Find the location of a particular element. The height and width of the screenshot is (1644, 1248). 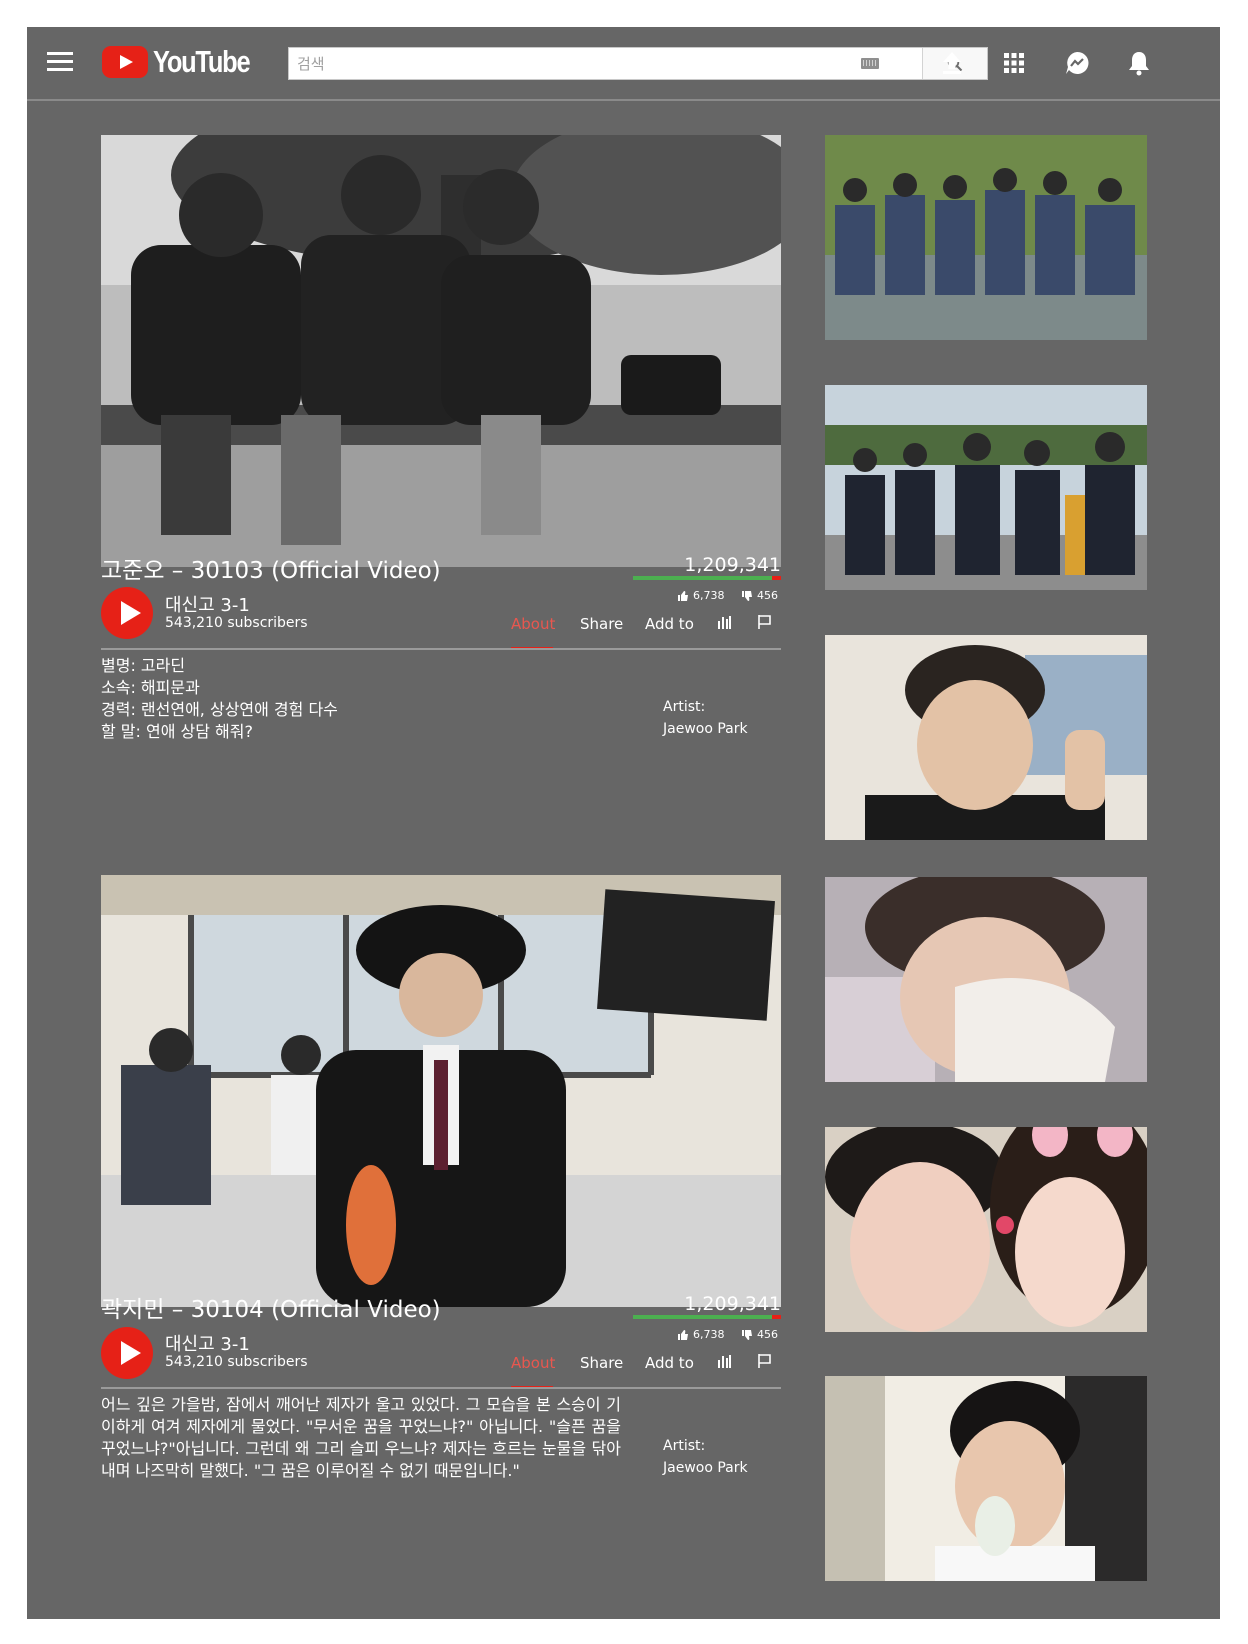

apps-grid-icon is located at coordinates (1014, 63).